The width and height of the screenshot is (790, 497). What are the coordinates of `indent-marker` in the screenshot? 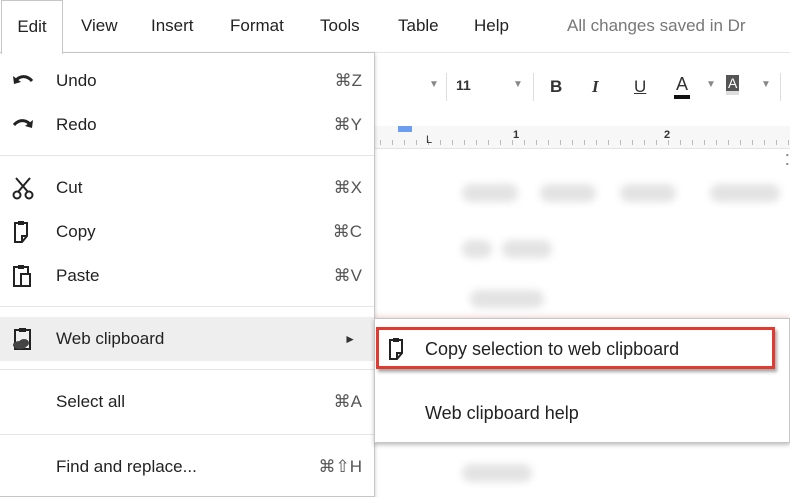 It's located at (405, 129).